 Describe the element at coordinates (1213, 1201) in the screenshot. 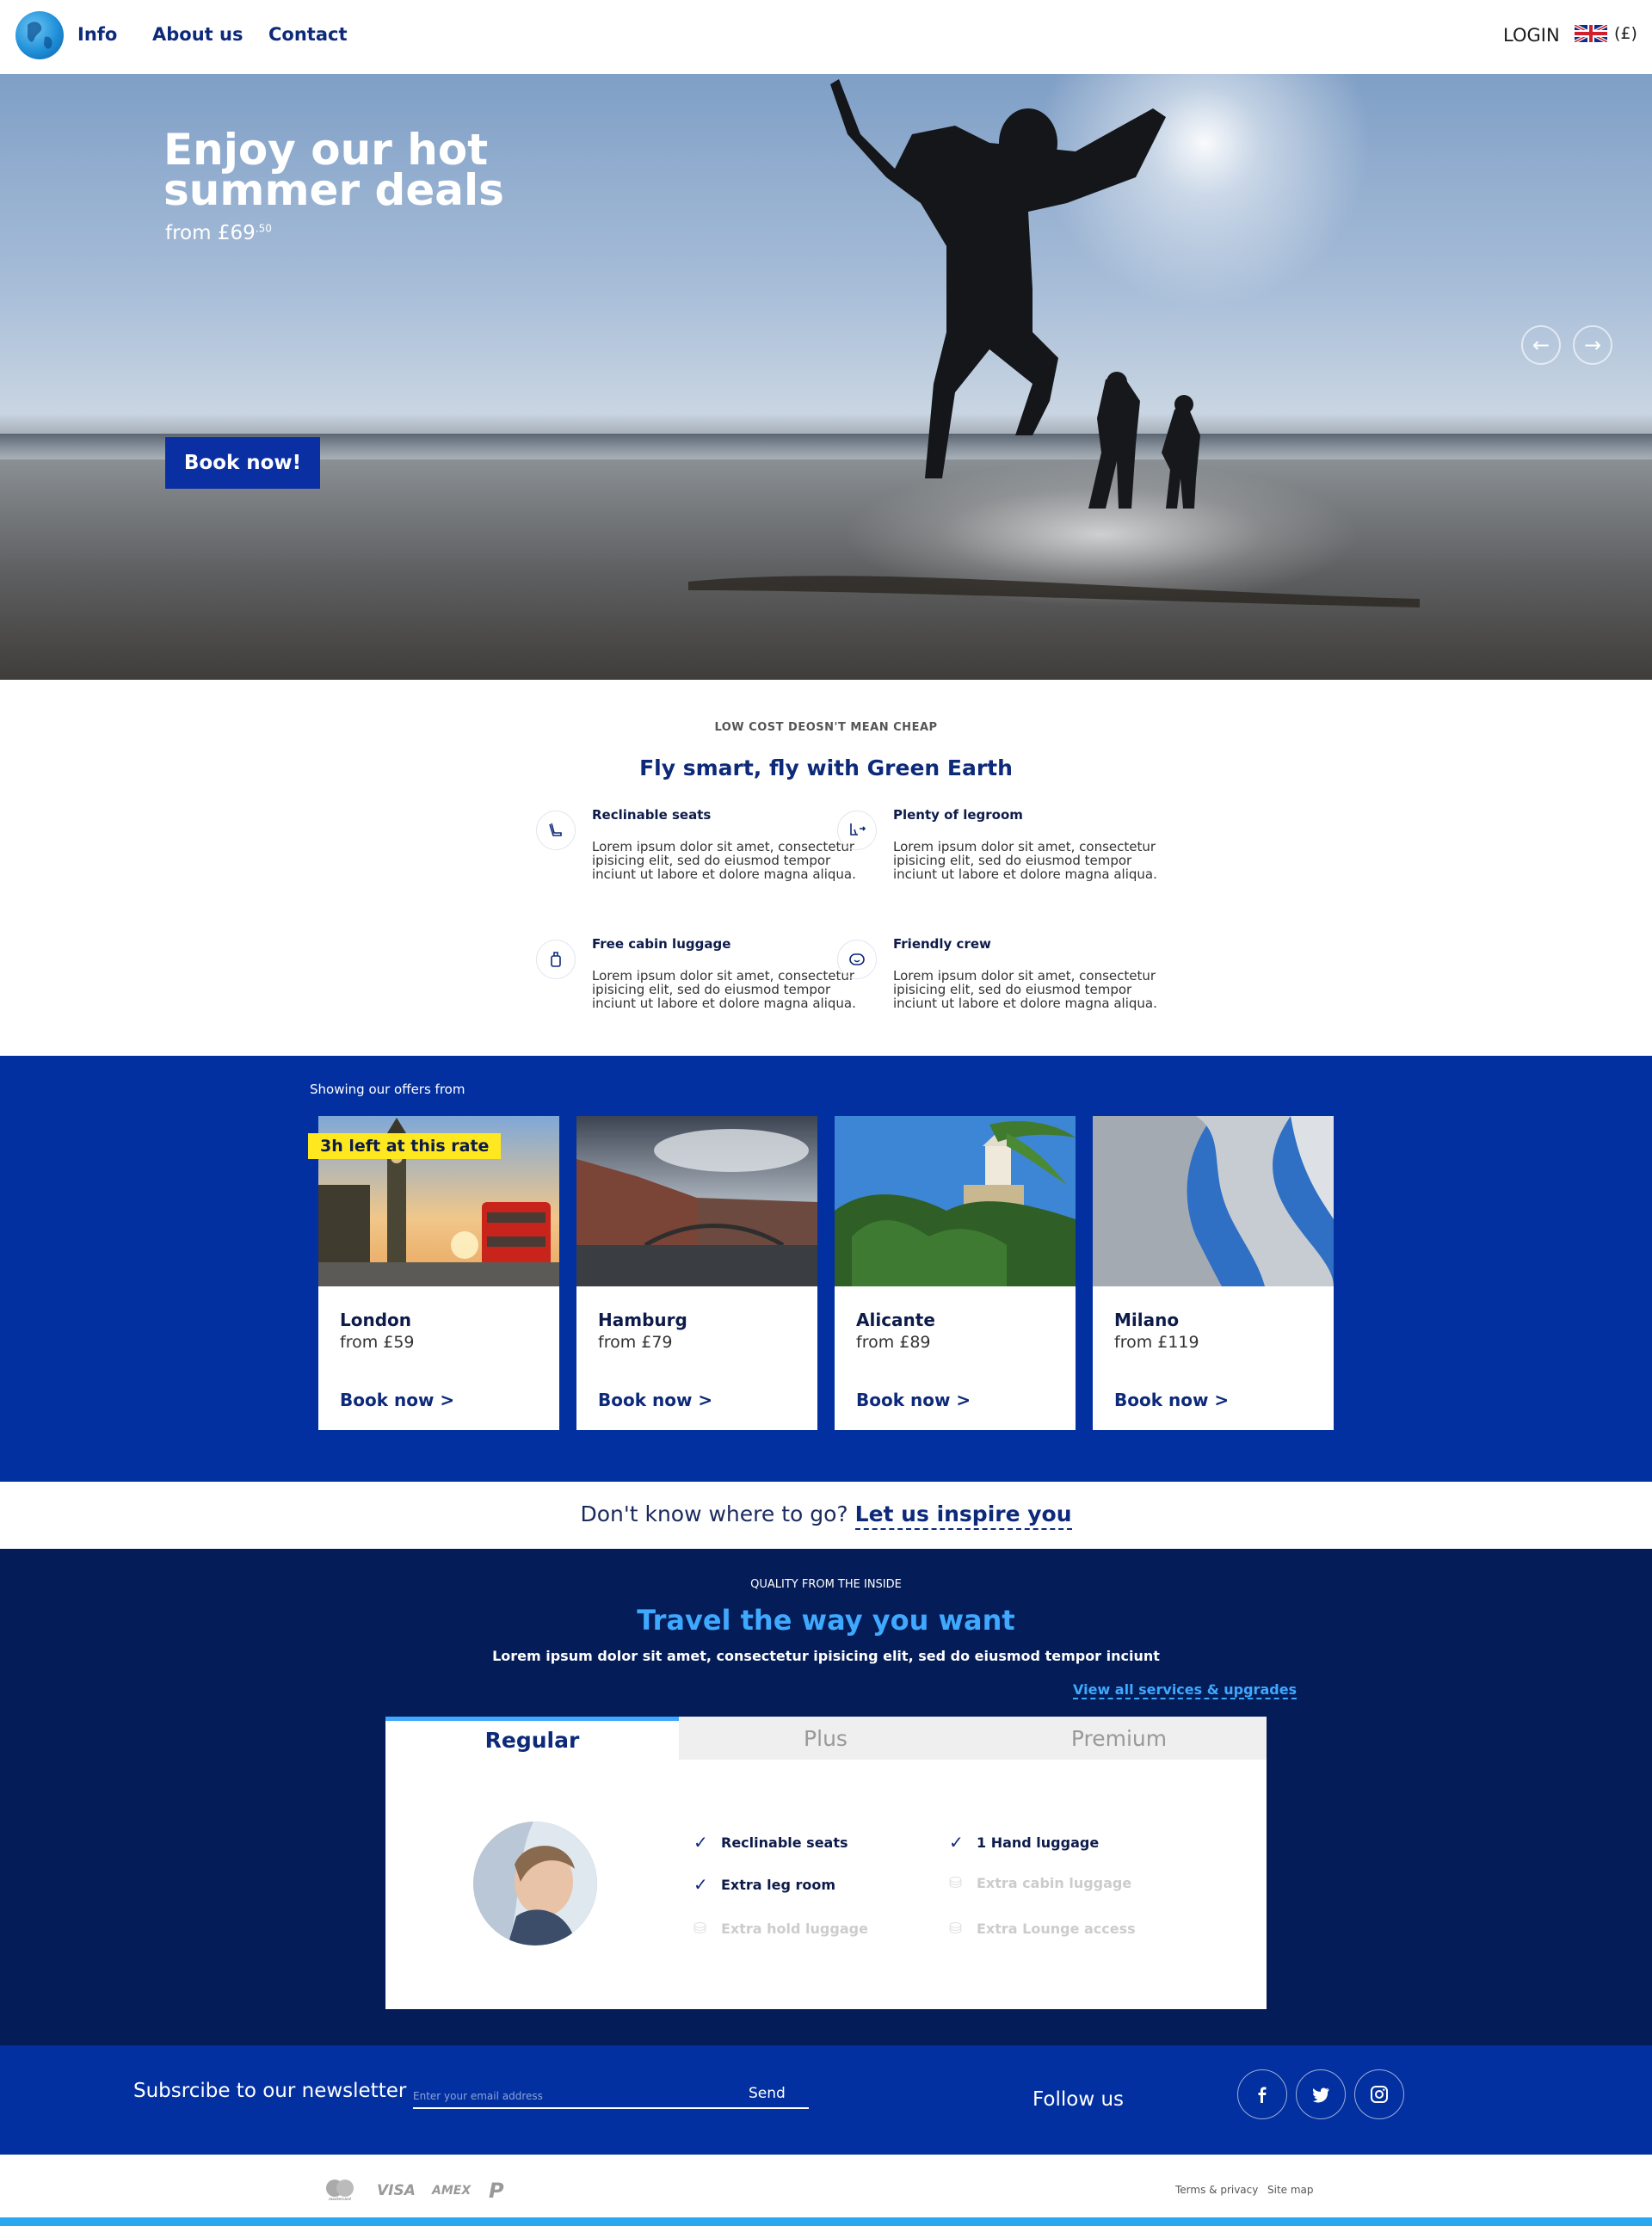

I see `milano-photo` at that location.